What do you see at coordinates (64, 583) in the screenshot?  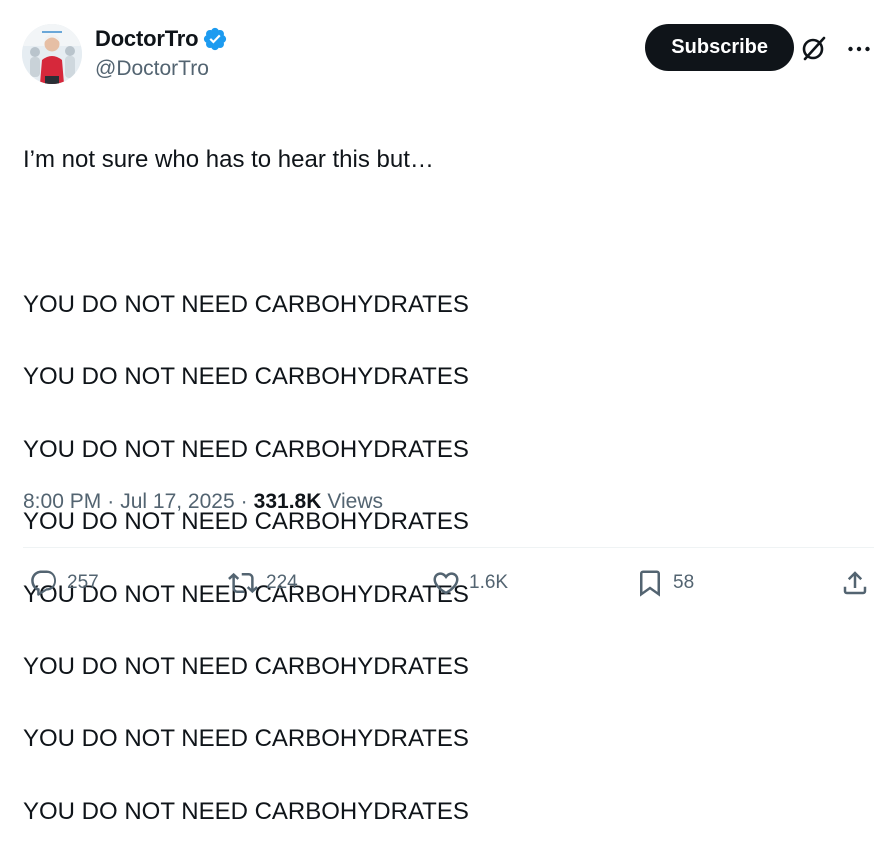 I see `reply-button: 257` at bounding box center [64, 583].